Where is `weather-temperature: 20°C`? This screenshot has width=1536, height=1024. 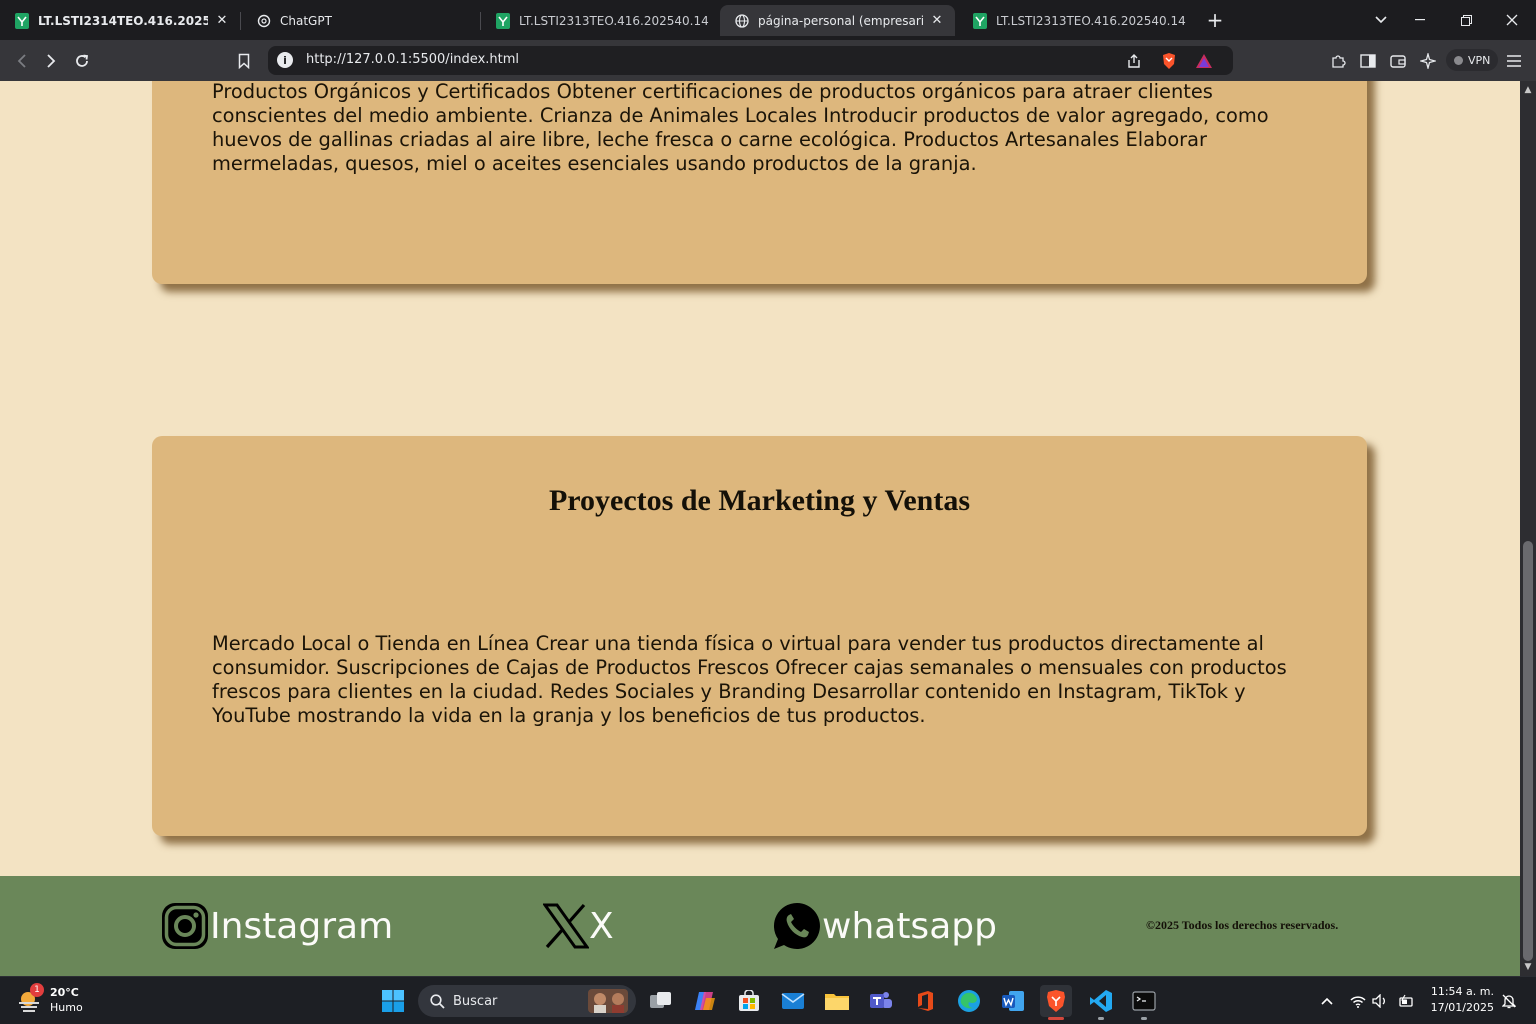 weather-temperature: 20°C is located at coordinates (64, 992).